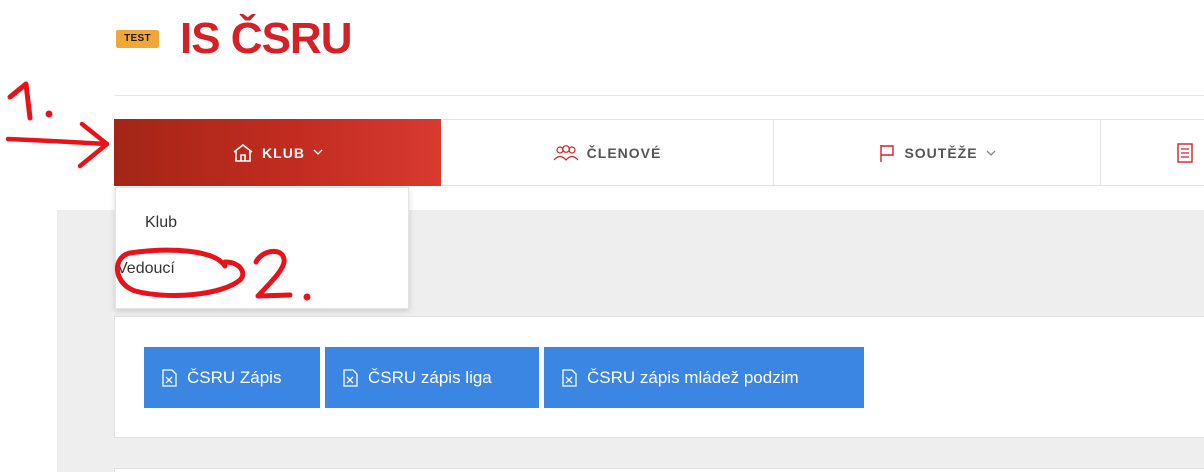 The height and width of the screenshot is (472, 1204). Describe the element at coordinates (243, 152) in the screenshot. I see `home-icon` at that location.